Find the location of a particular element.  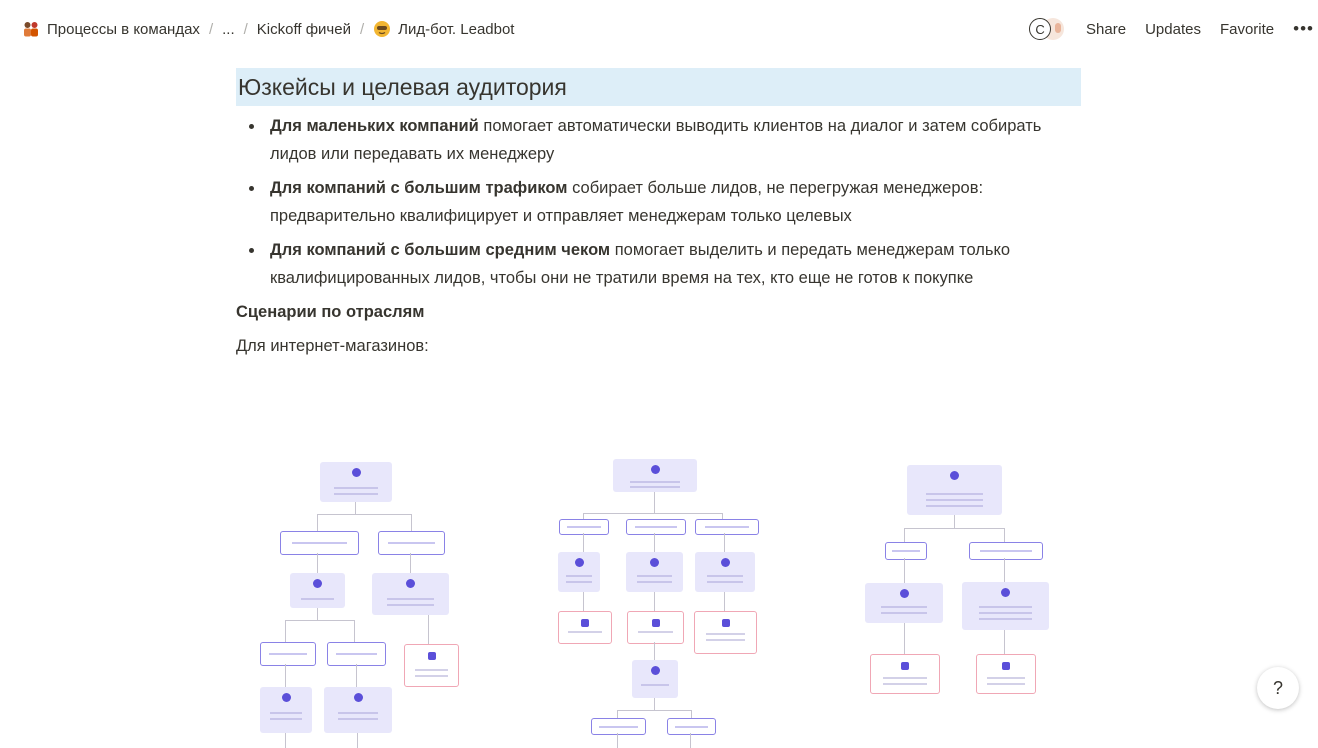

bot-face-emoji-icon is located at coordinates (382, 29).